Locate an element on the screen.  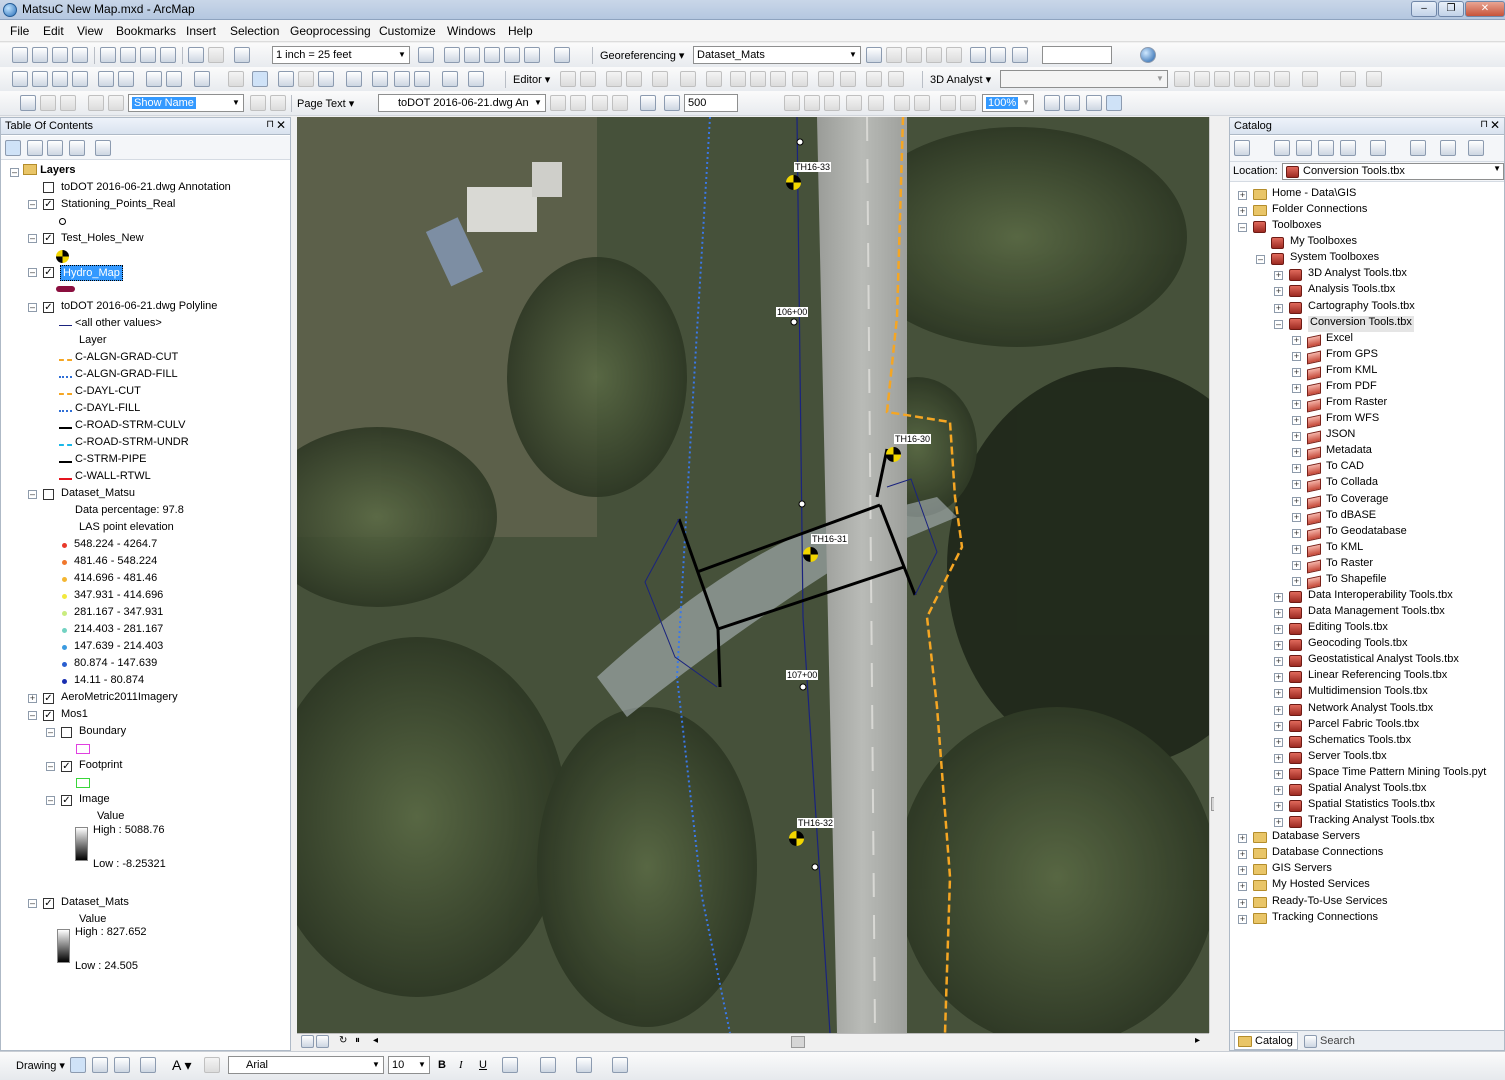
new-text-tool: A ▾ is located at coordinates (181, 1065).